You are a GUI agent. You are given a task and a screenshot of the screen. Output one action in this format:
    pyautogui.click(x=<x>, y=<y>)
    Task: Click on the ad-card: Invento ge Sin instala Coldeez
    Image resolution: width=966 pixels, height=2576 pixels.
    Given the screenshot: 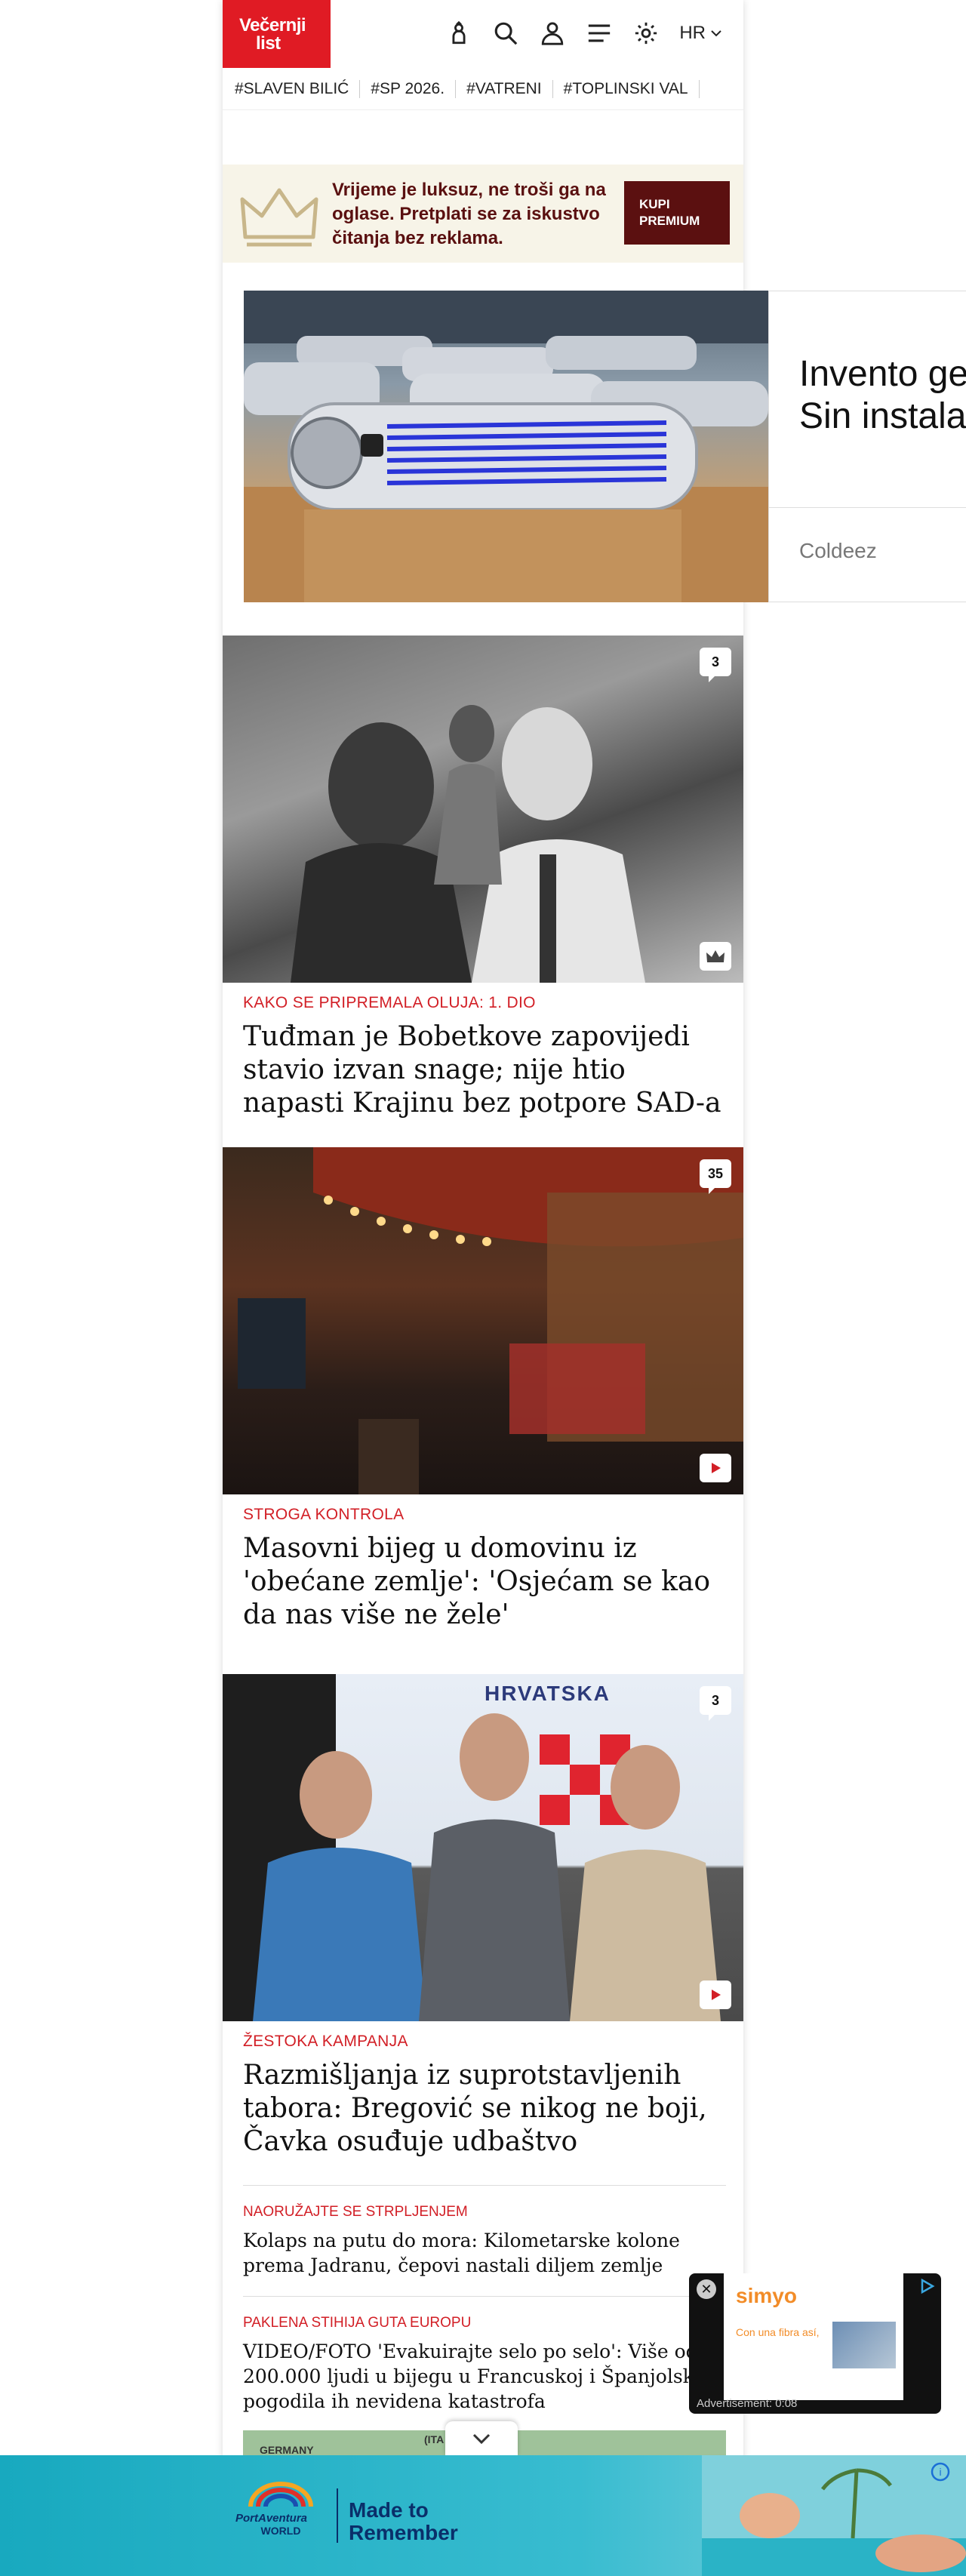 What is the action you would take?
    pyautogui.click(x=867, y=446)
    